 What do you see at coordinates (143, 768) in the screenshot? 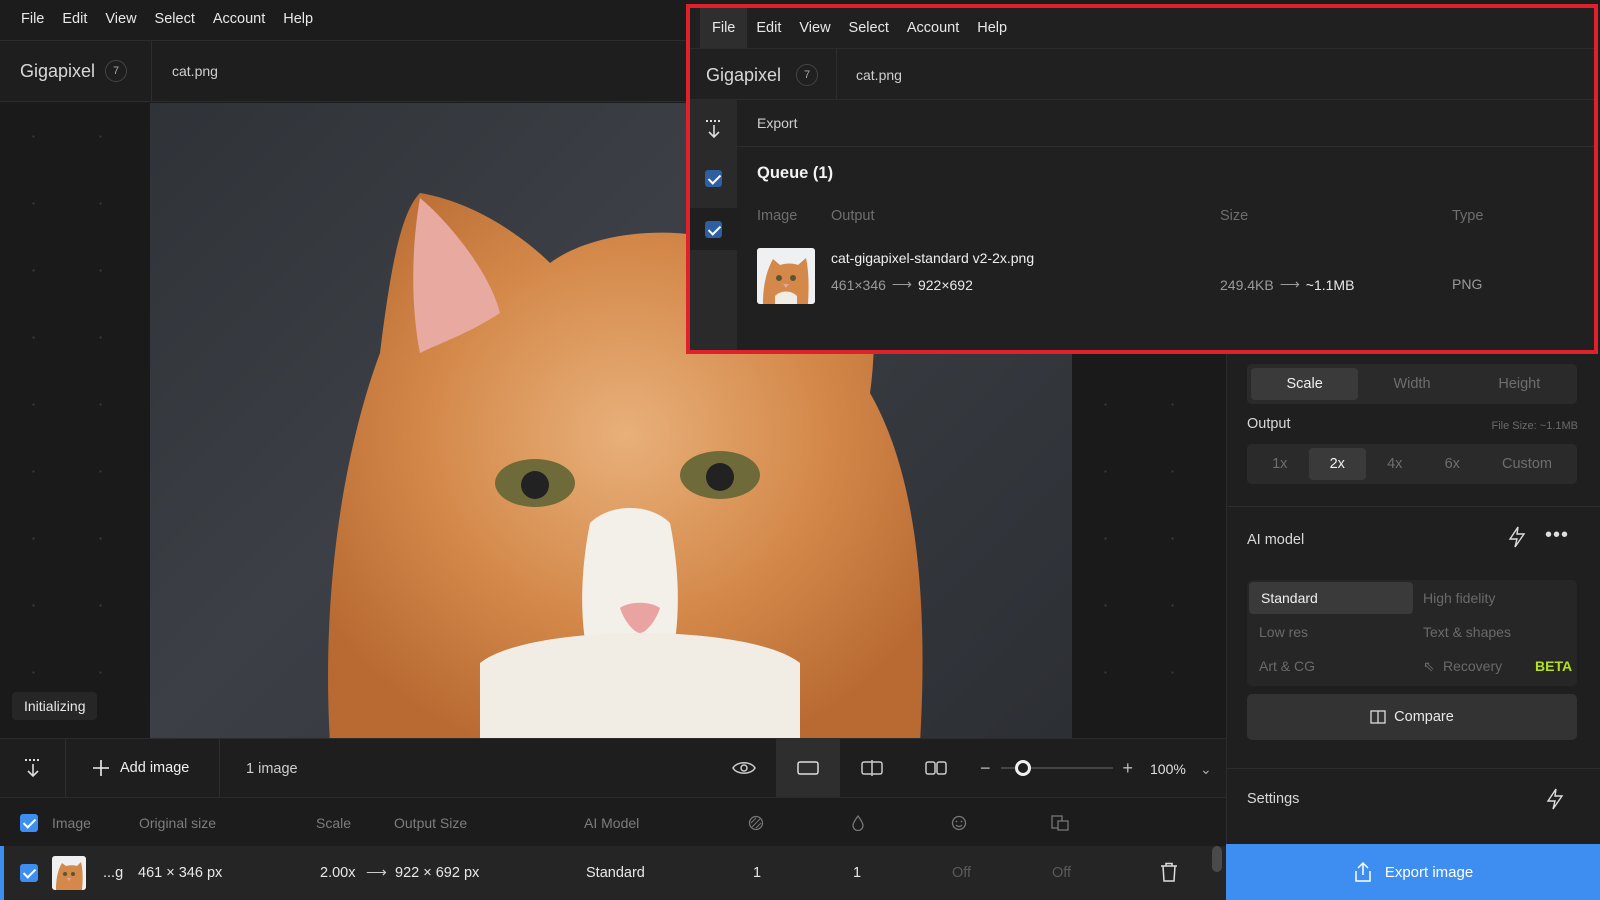
I see `add-image-button: Add image` at bounding box center [143, 768].